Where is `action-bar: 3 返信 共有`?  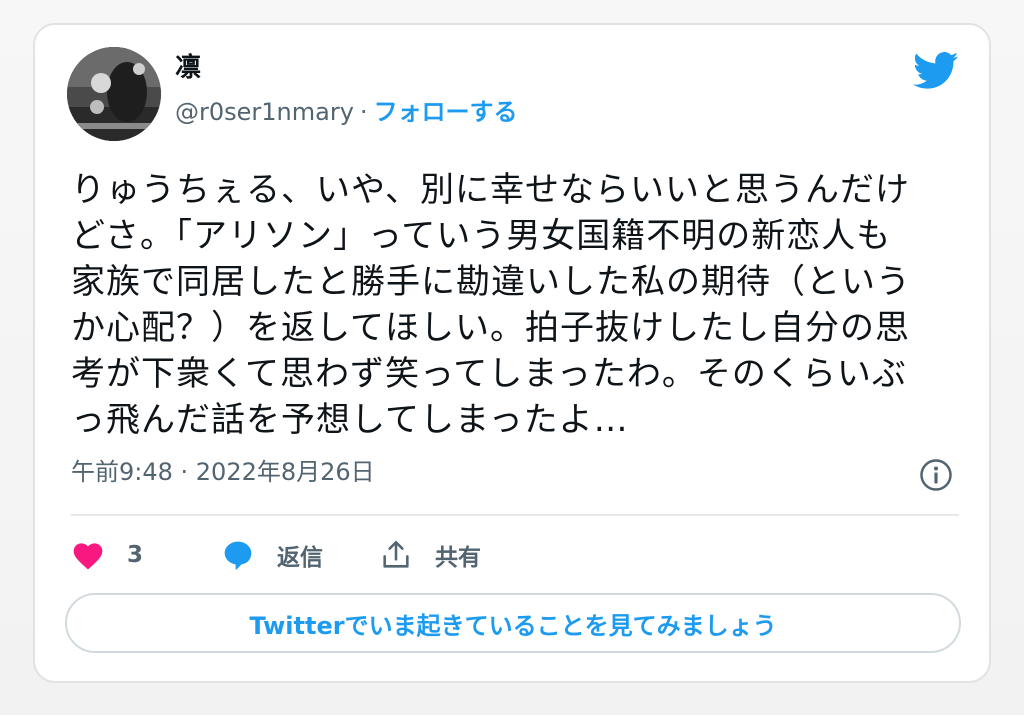
action-bar: 3 返信 共有 is located at coordinates (290, 555).